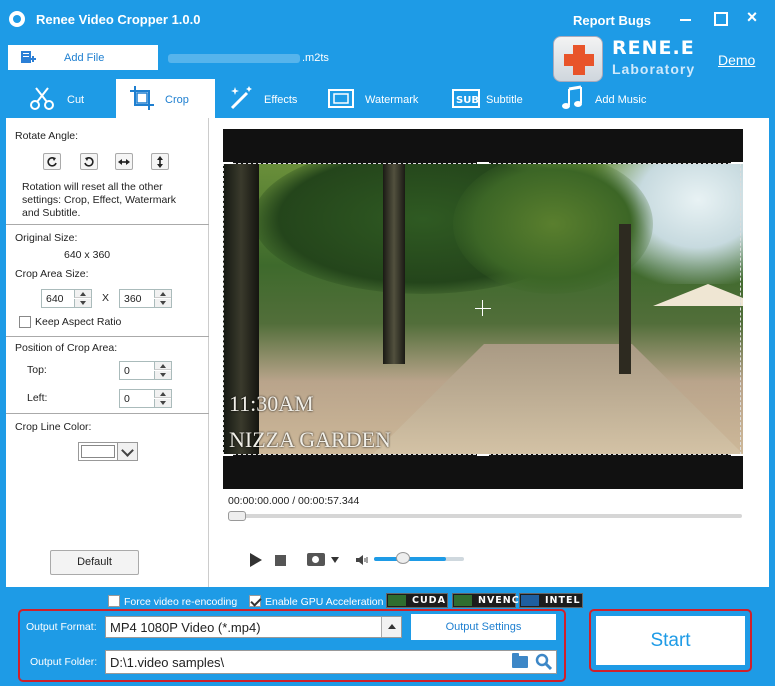 The height and width of the screenshot is (686, 775). What do you see at coordinates (331, 662) in the screenshot?
I see `output-folder-field: D:\1.video samples\` at bounding box center [331, 662].